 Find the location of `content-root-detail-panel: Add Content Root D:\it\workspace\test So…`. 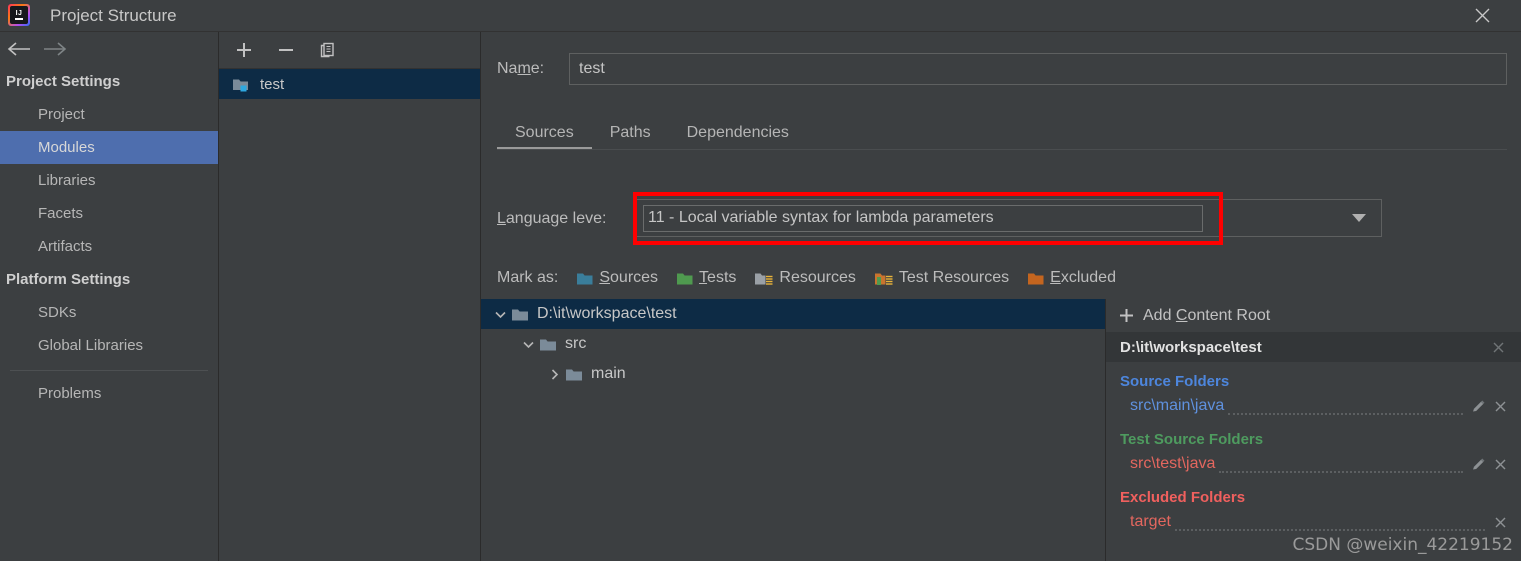

content-root-detail-panel: Add Content Root D:\it\workspace\test So… is located at coordinates (1313, 430).